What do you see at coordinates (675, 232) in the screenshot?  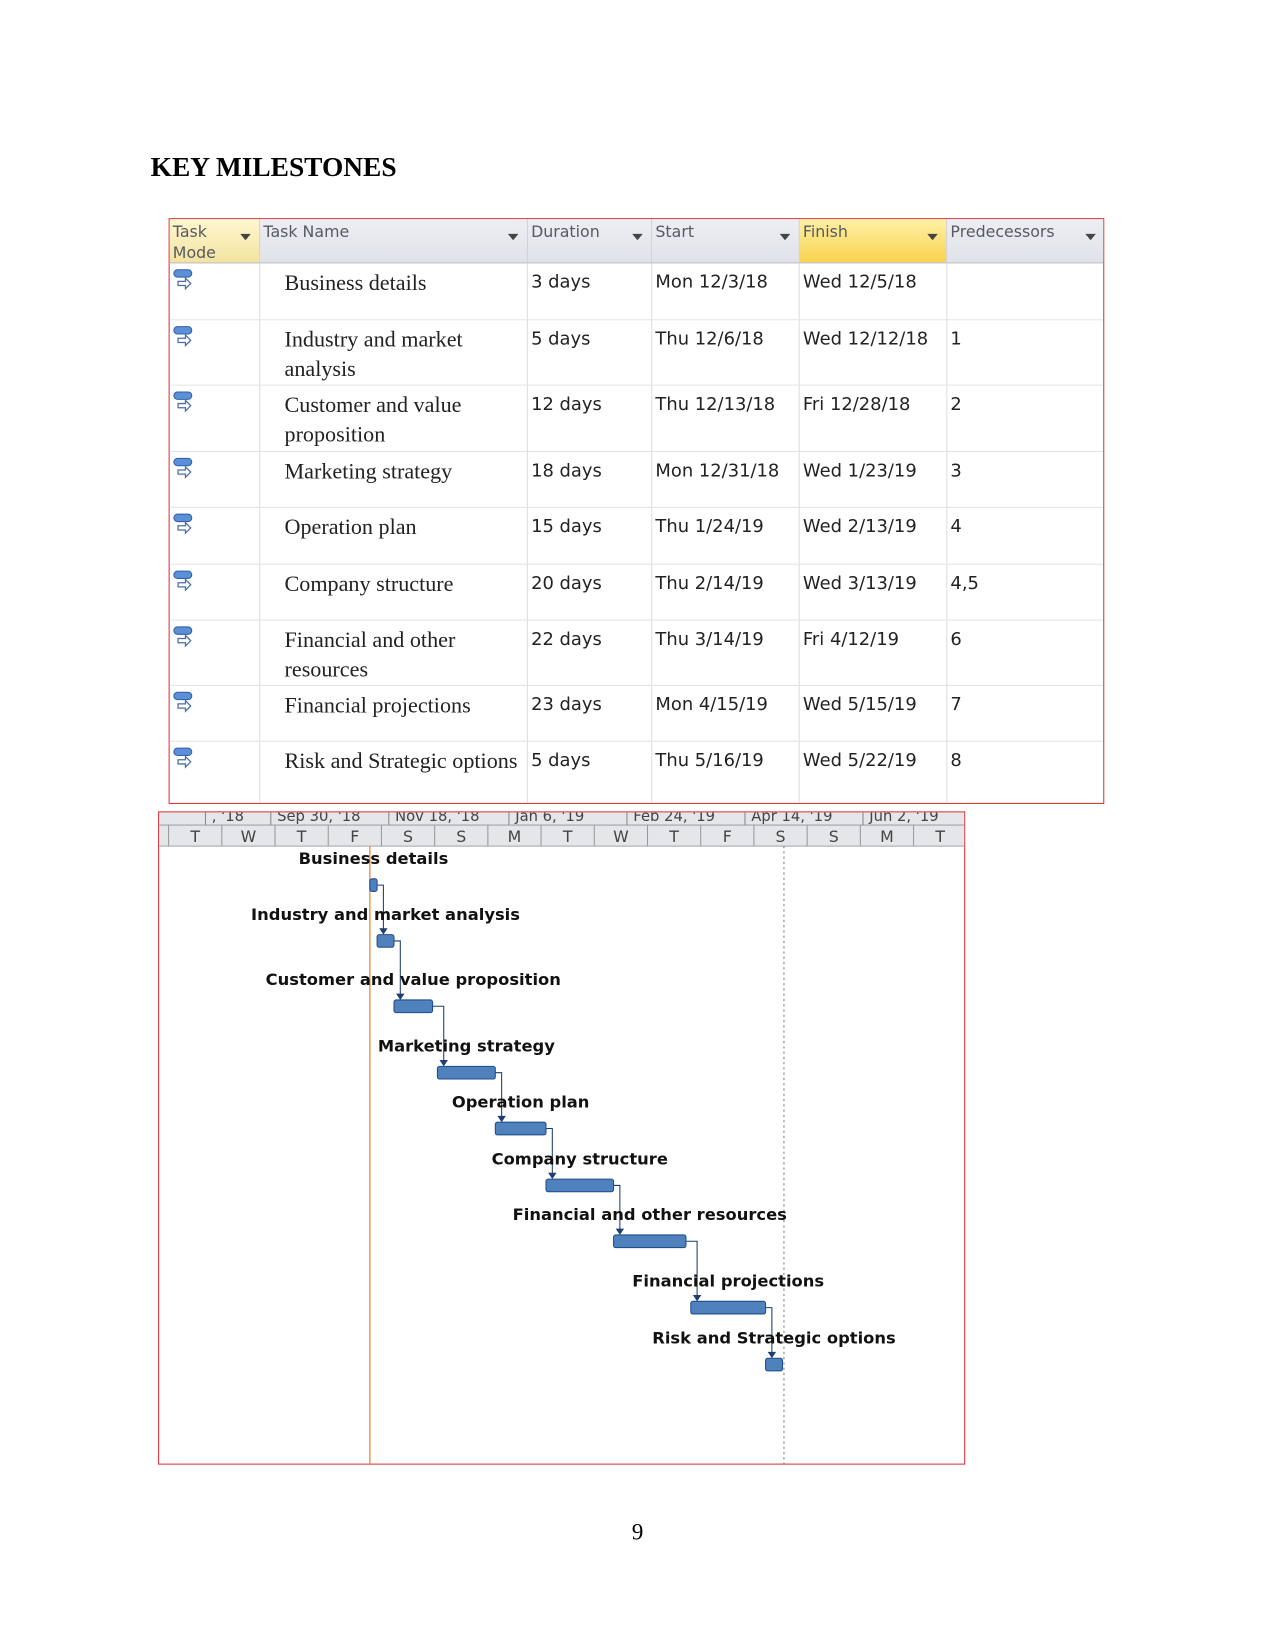 I see `column-header-label: Start` at bounding box center [675, 232].